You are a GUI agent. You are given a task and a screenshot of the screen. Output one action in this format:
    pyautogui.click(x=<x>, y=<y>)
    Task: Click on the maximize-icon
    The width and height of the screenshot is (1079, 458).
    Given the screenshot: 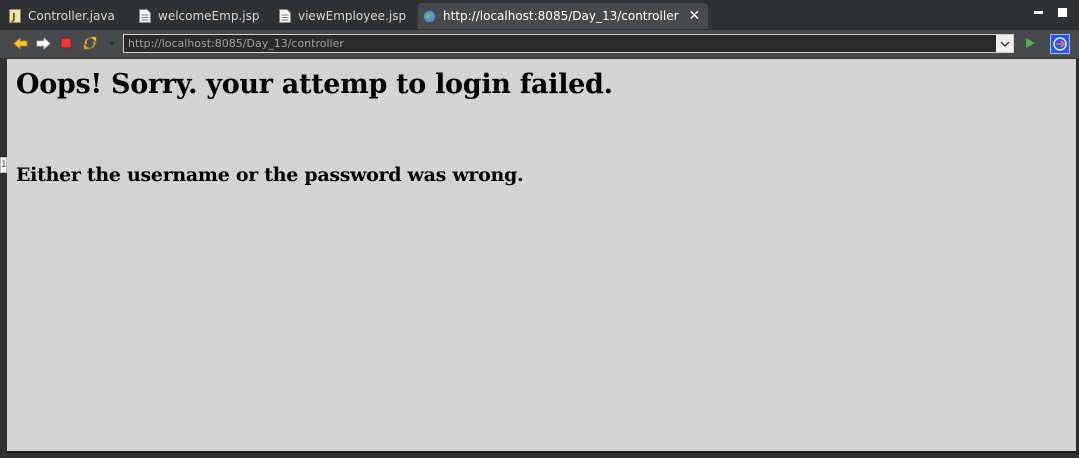 What is the action you would take?
    pyautogui.click(x=1062, y=13)
    